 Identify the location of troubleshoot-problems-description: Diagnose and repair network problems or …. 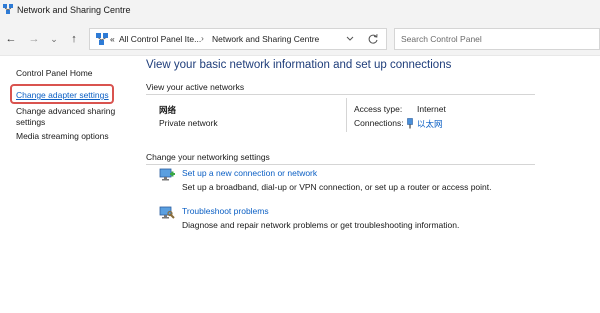
(321, 225).